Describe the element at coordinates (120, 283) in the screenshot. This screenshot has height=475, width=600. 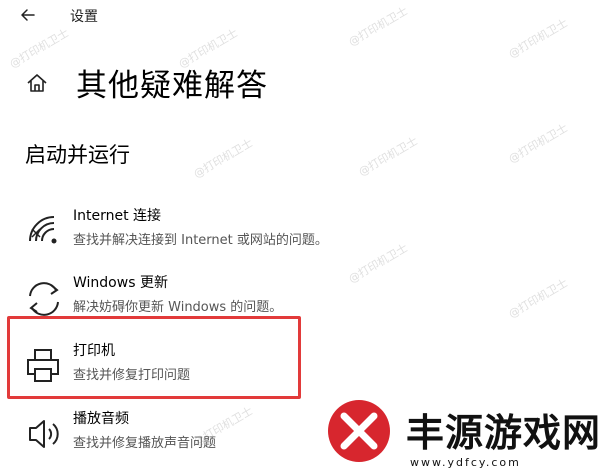
I see `item-title: Windows 更新` at that location.